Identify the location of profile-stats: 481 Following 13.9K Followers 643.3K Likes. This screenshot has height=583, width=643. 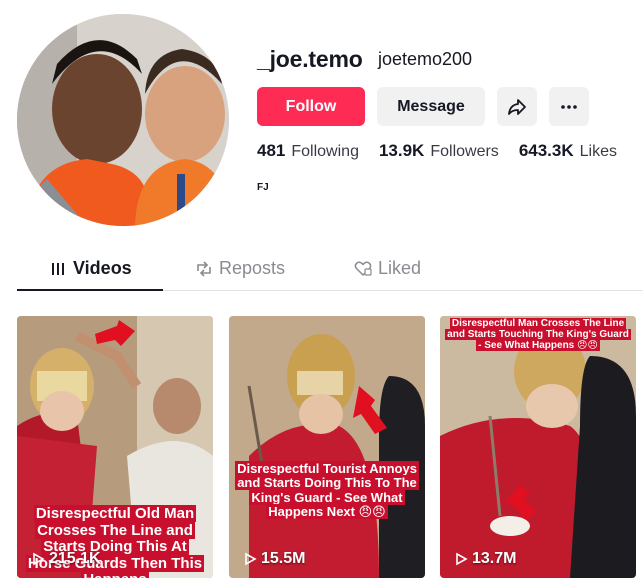
(437, 151).